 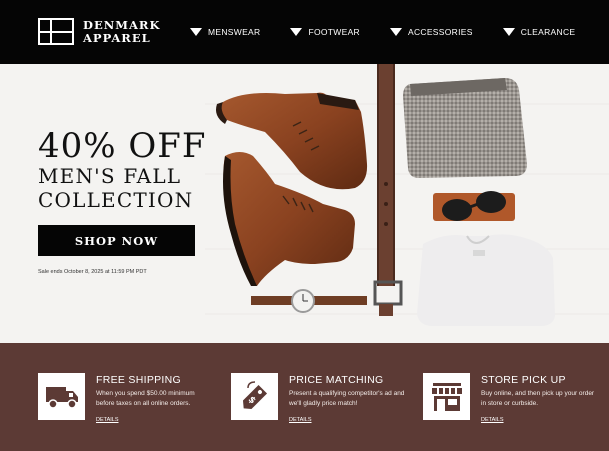 I want to click on hero-copy: 40% OFF MEN'S FALL COLLECTION, so click(x=122, y=170).